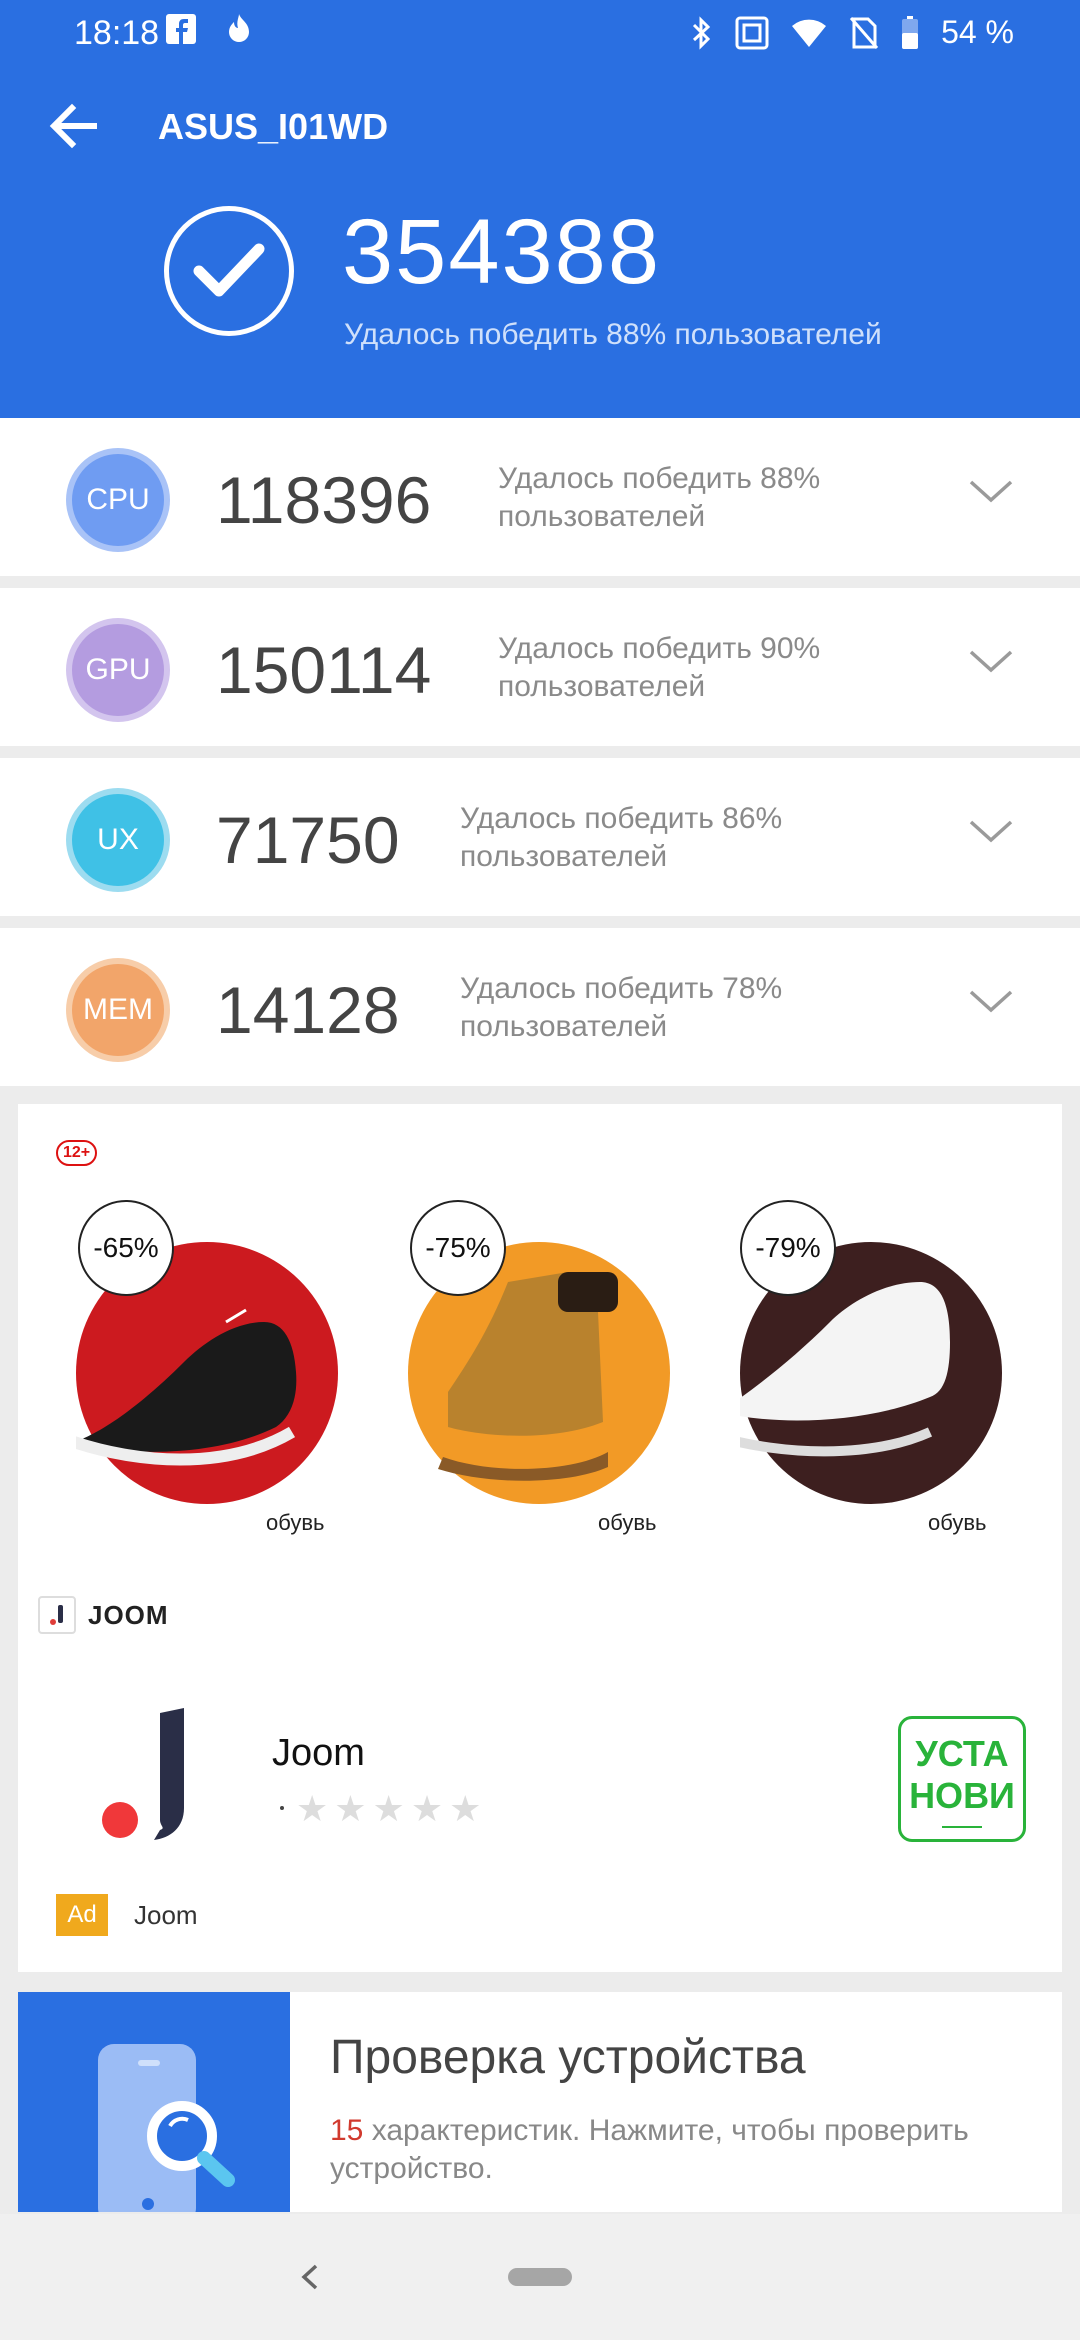 This screenshot has width=1080, height=2340. I want to click on nav-back-icon, so click(311, 2277).